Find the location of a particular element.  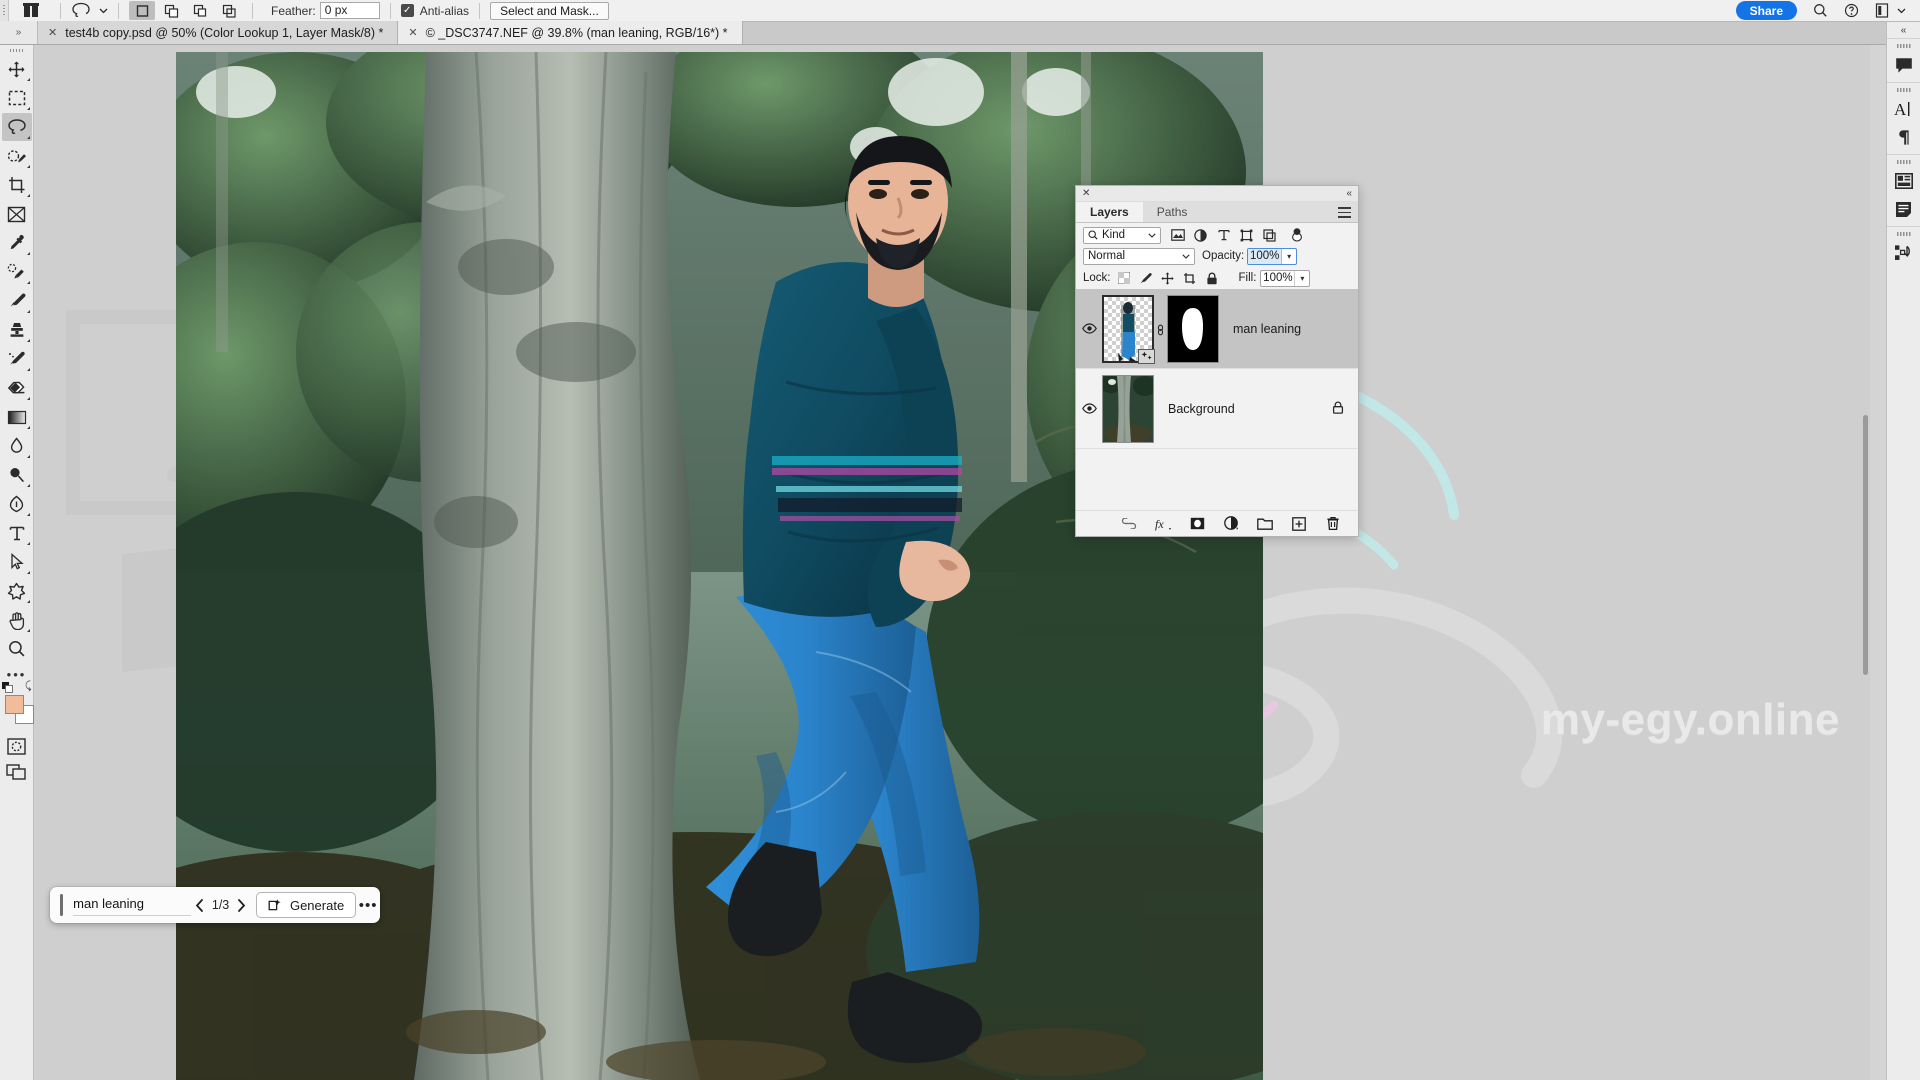

filter-shape-button is located at coordinates (1246, 235).